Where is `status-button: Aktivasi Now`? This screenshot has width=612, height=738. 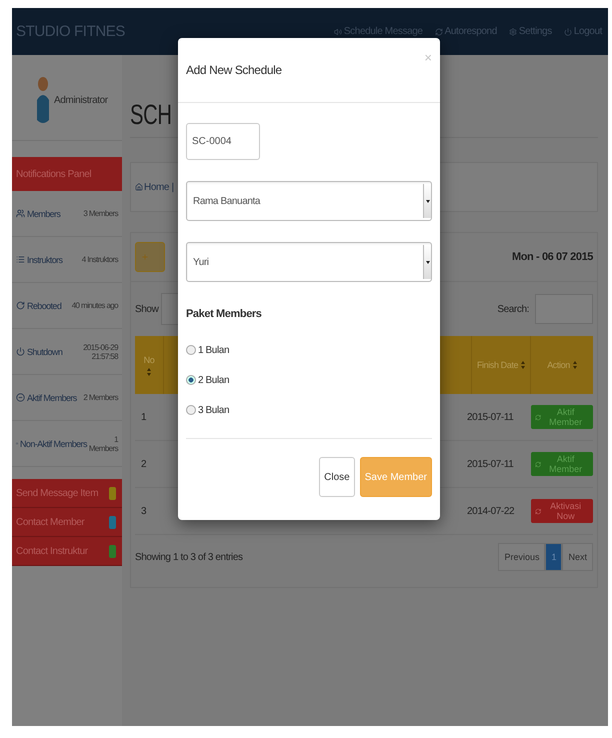
status-button: Aktivasi Now is located at coordinates (562, 511).